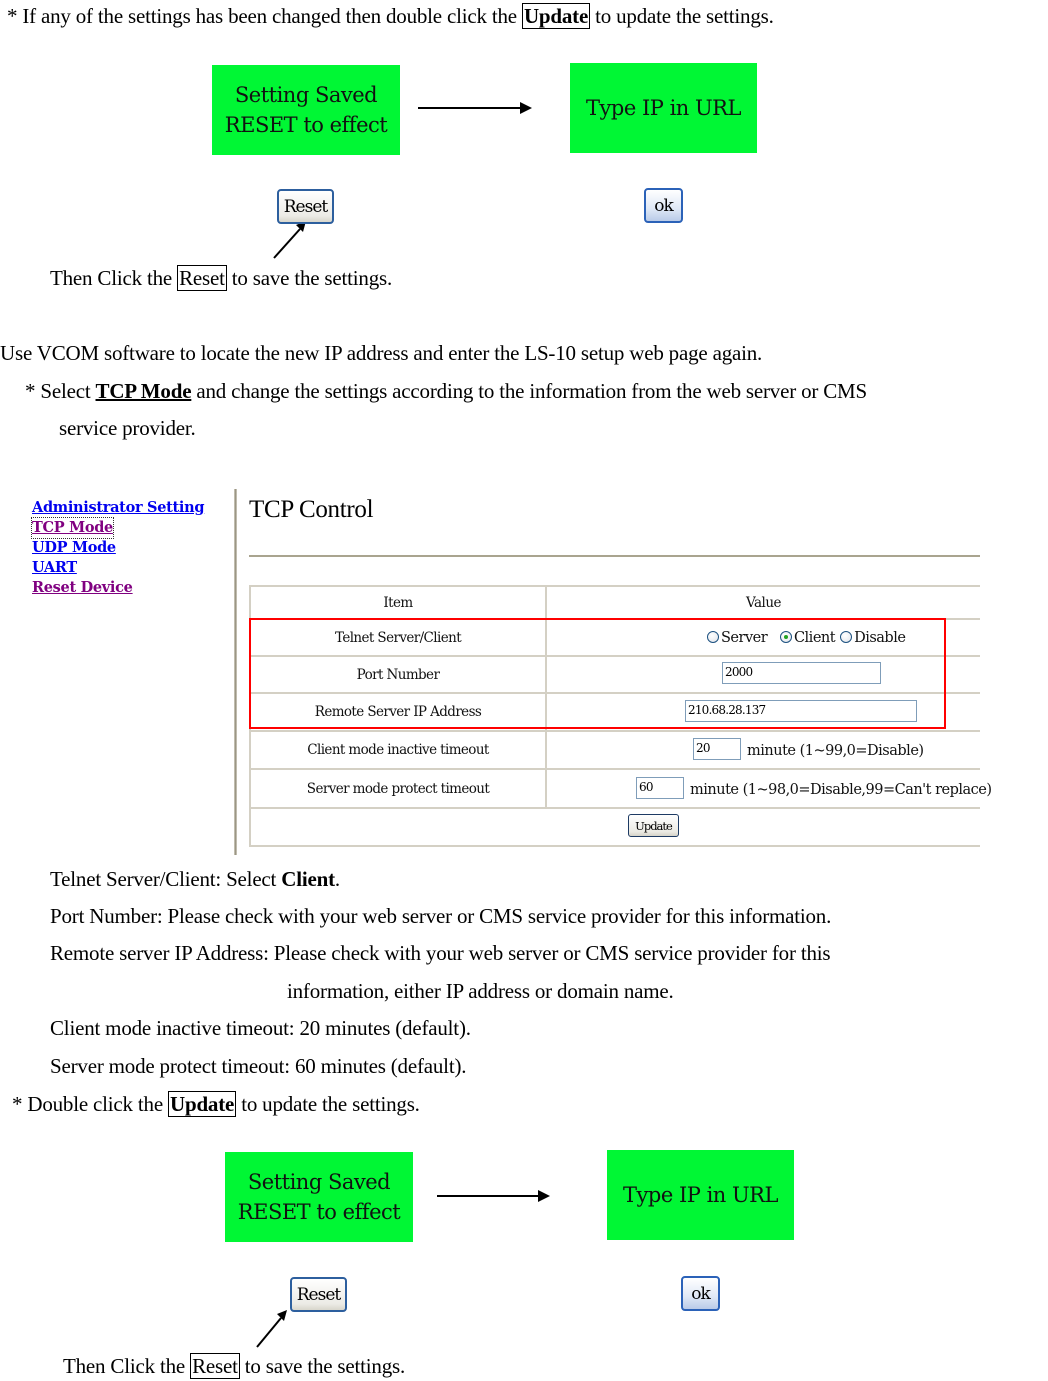  What do you see at coordinates (700, 1293) in the screenshot?
I see `ok-button: ok` at bounding box center [700, 1293].